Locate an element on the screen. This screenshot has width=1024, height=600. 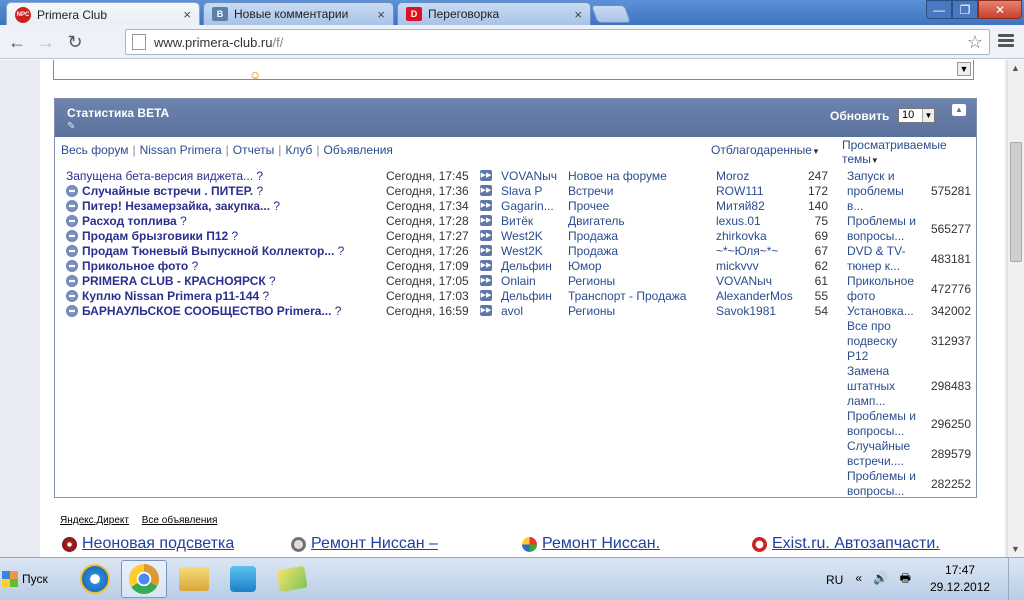
show-desktop-button is located at coordinates (1016, 579).